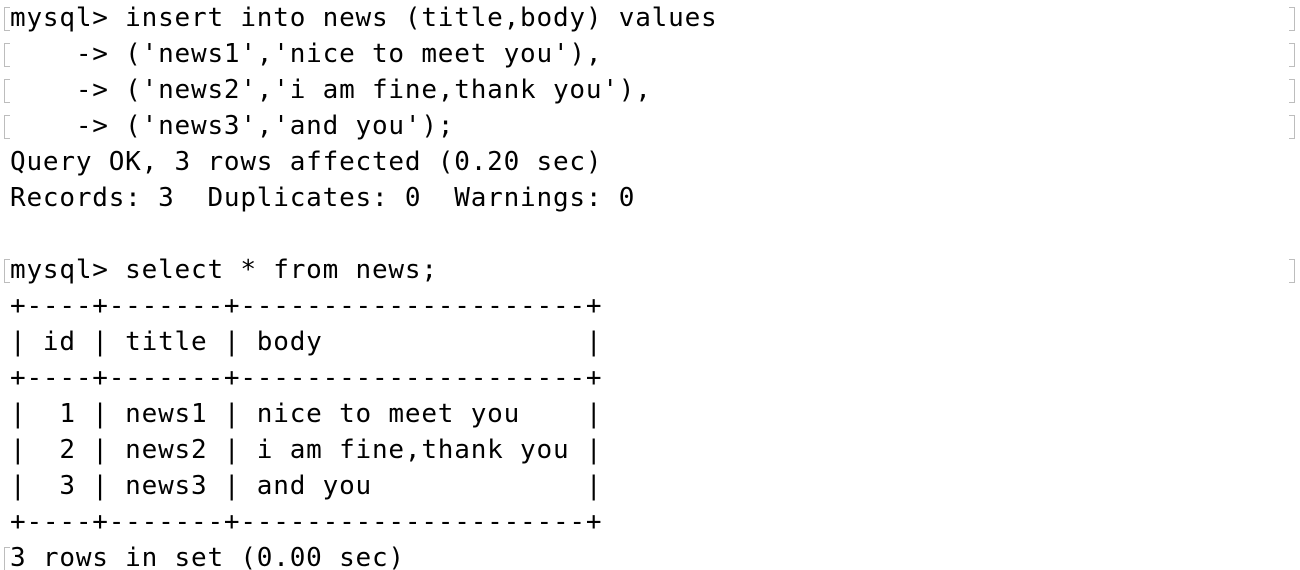 The height and width of the screenshot is (570, 1300). I want to click on table-header-row: | id | title | body |, so click(306, 342).